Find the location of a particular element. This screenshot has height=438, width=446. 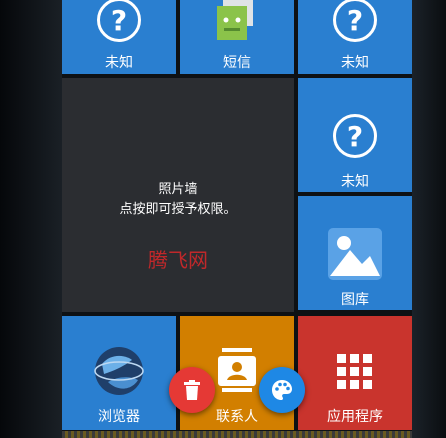

tile-unknown-2: ? 未知 is located at coordinates (355, 37).